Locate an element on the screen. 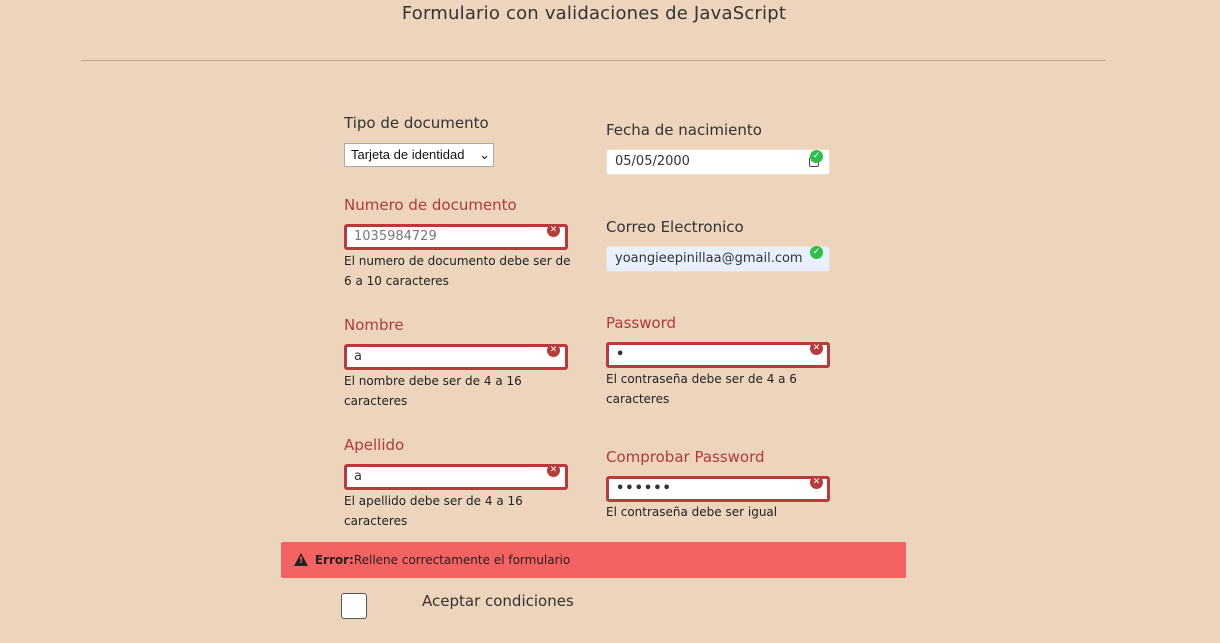 The height and width of the screenshot is (643, 1220). apellido-value: a is located at coordinates (358, 476).